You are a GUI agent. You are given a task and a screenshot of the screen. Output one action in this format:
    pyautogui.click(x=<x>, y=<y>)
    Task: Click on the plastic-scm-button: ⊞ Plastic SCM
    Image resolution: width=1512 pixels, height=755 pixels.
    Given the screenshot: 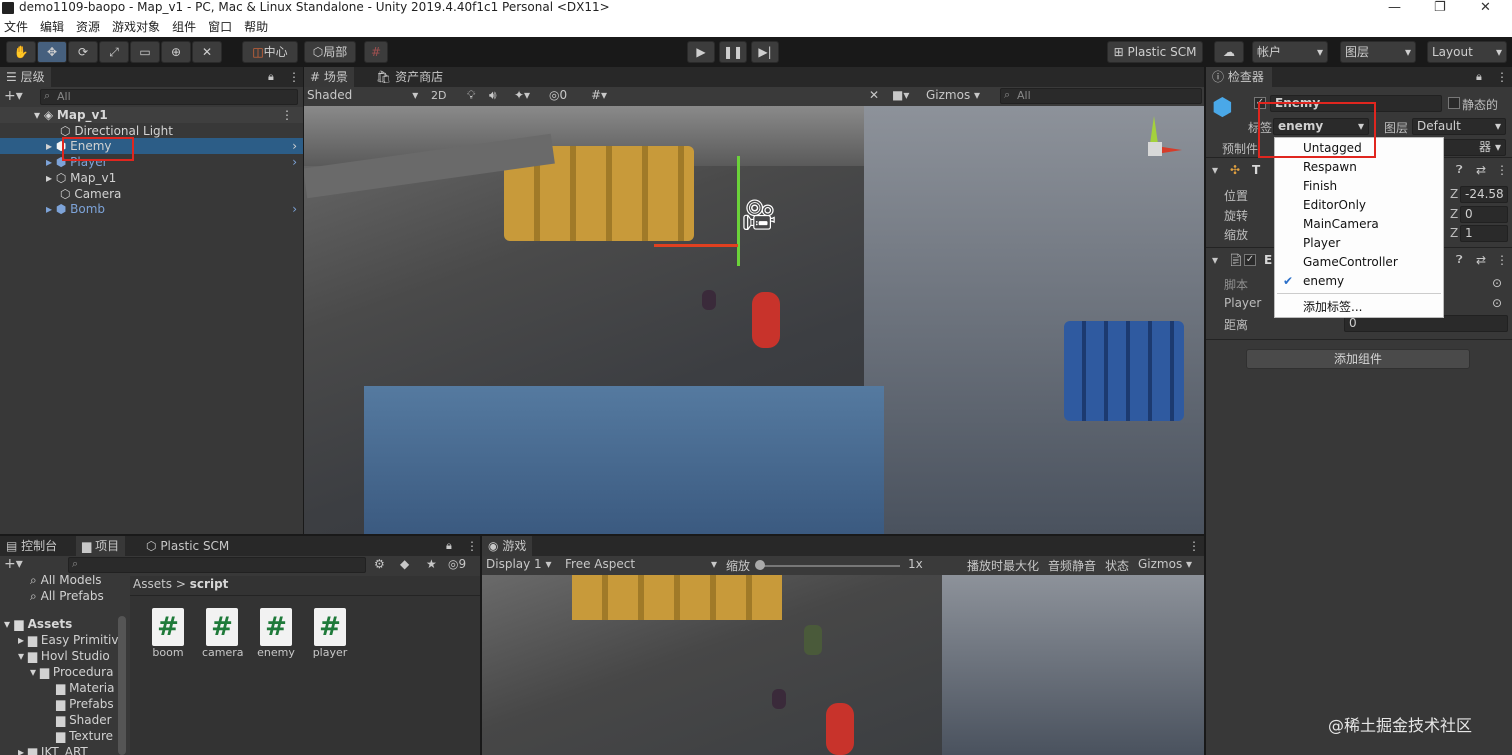 What is the action you would take?
    pyautogui.click(x=1155, y=52)
    